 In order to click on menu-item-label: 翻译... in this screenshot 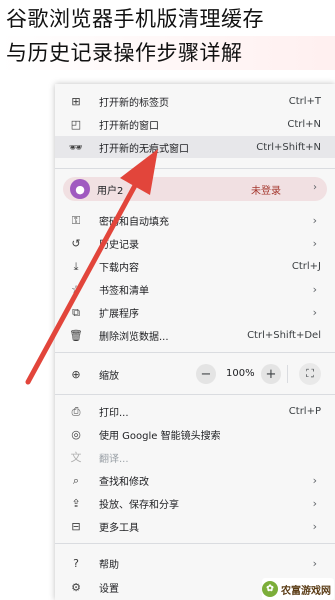, I will do `click(114, 459)`.